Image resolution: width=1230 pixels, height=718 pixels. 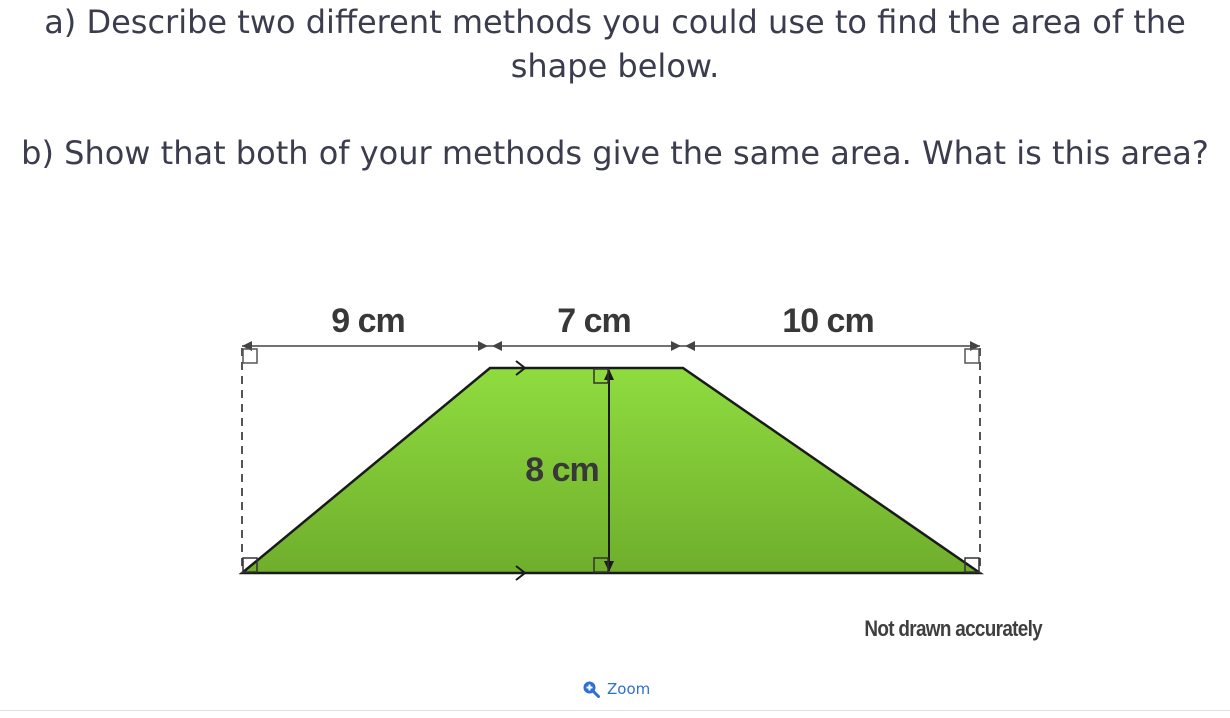 What do you see at coordinates (562, 470) in the screenshot?
I see `label-height: 8 cm` at bounding box center [562, 470].